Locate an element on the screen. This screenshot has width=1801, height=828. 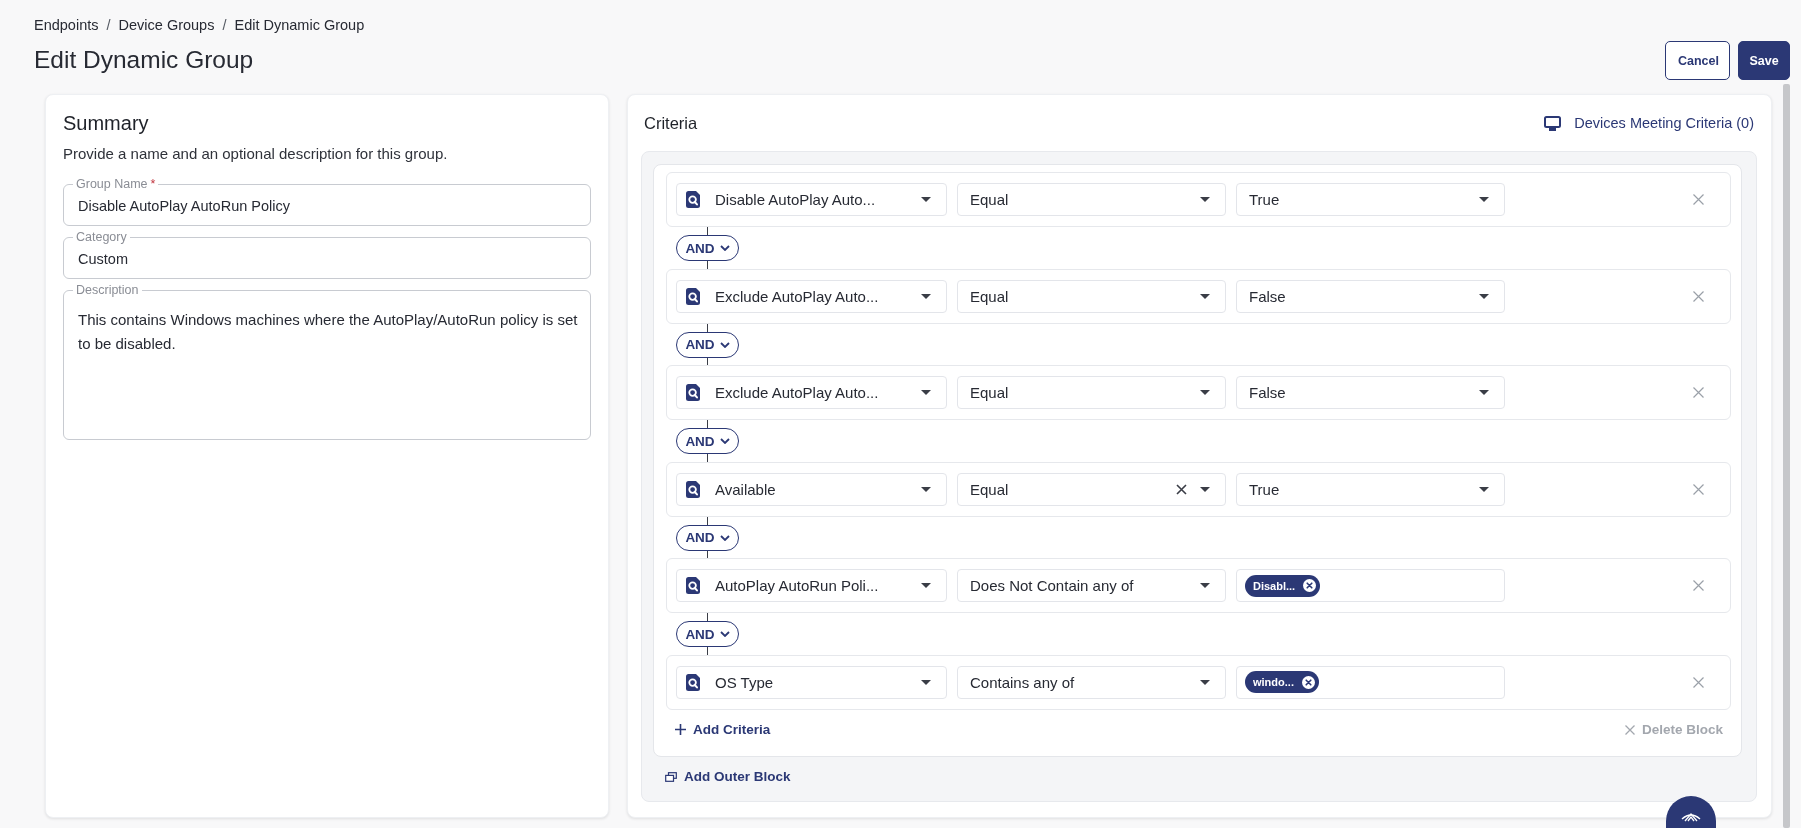
field-label: Group Name is located at coordinates (112, 184).